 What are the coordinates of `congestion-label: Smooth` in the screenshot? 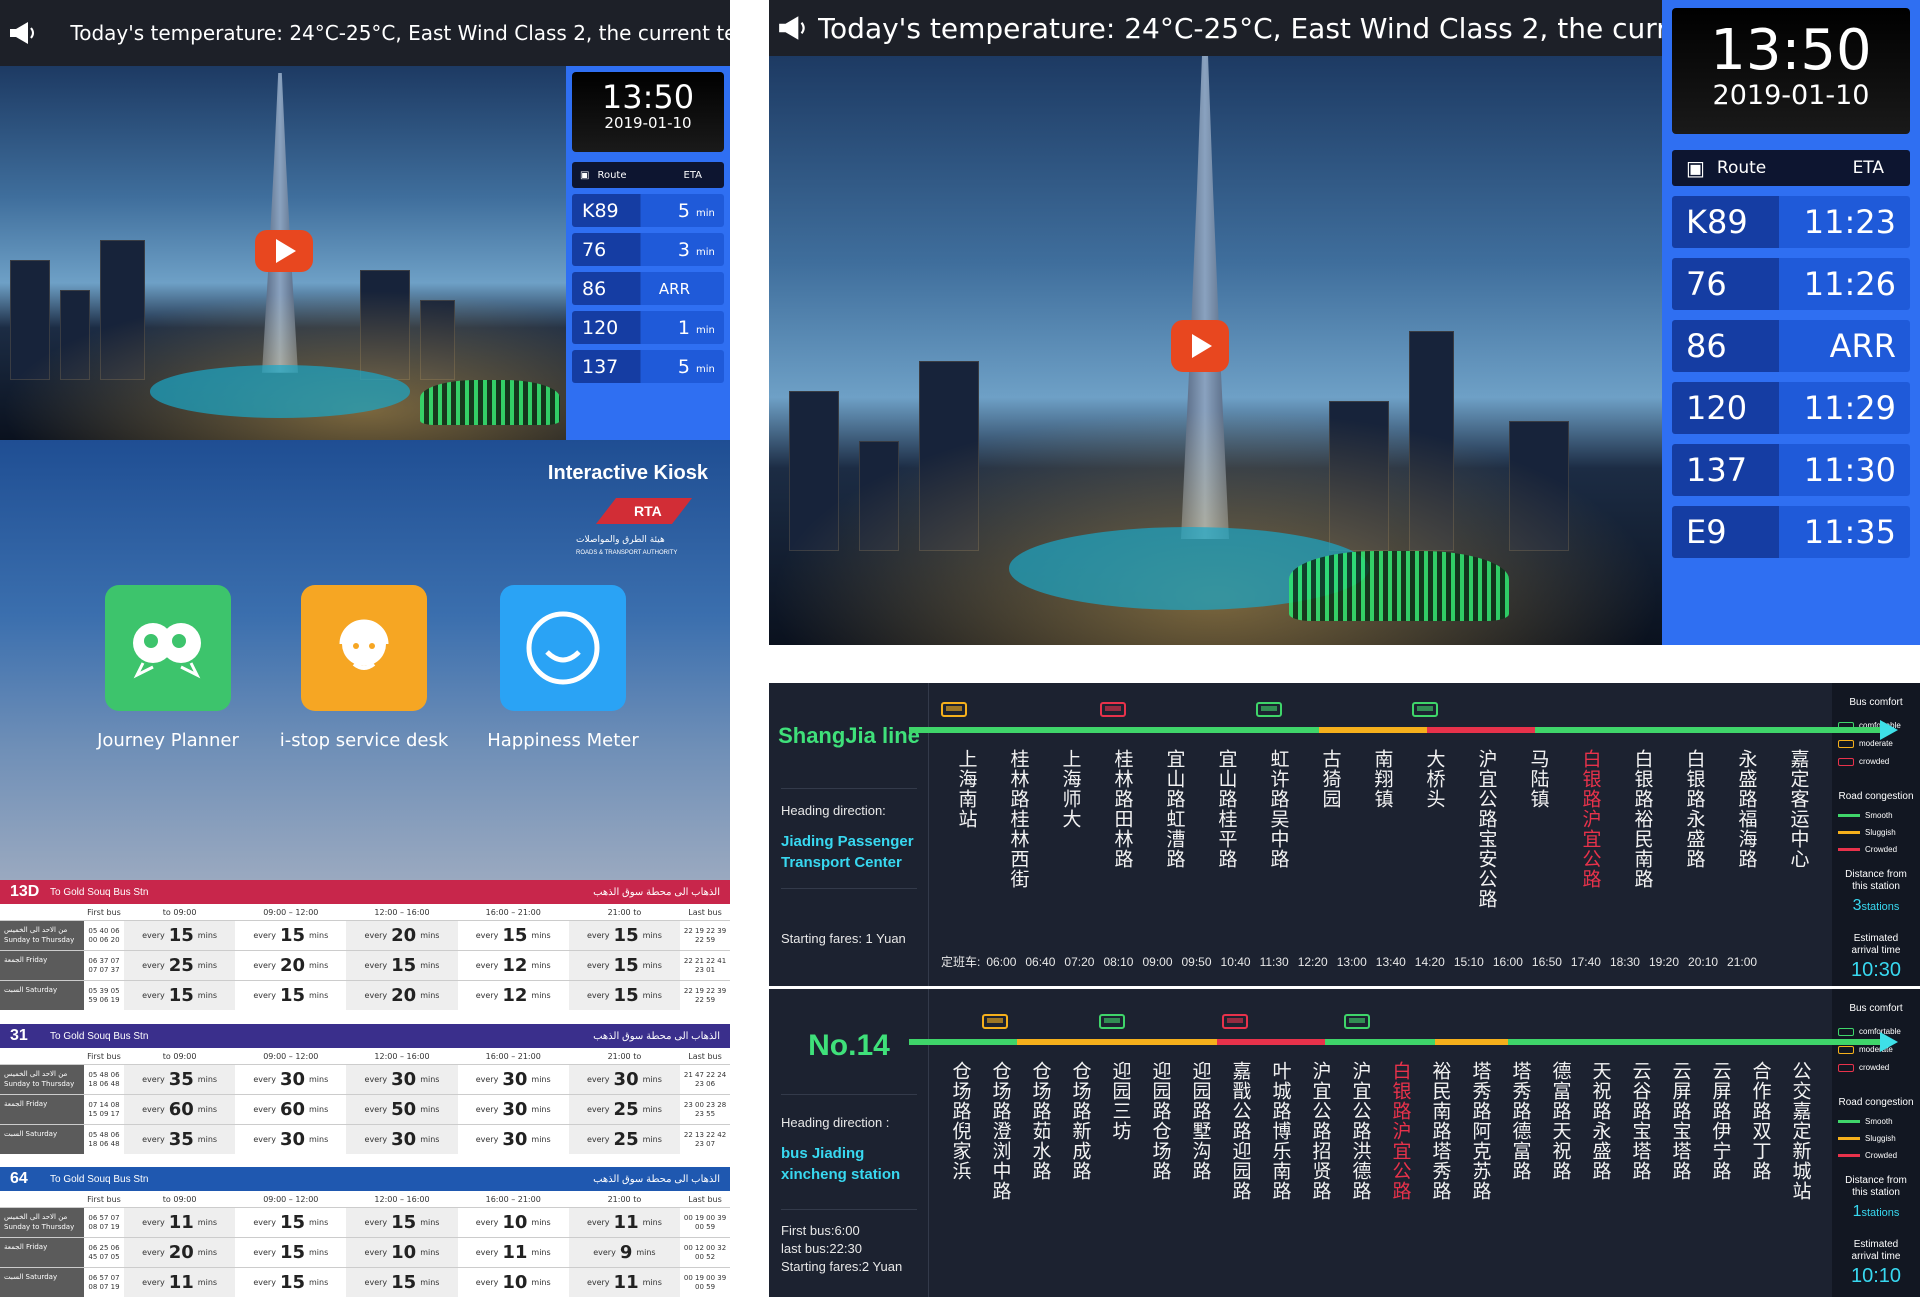 It's located at (1879, 815).